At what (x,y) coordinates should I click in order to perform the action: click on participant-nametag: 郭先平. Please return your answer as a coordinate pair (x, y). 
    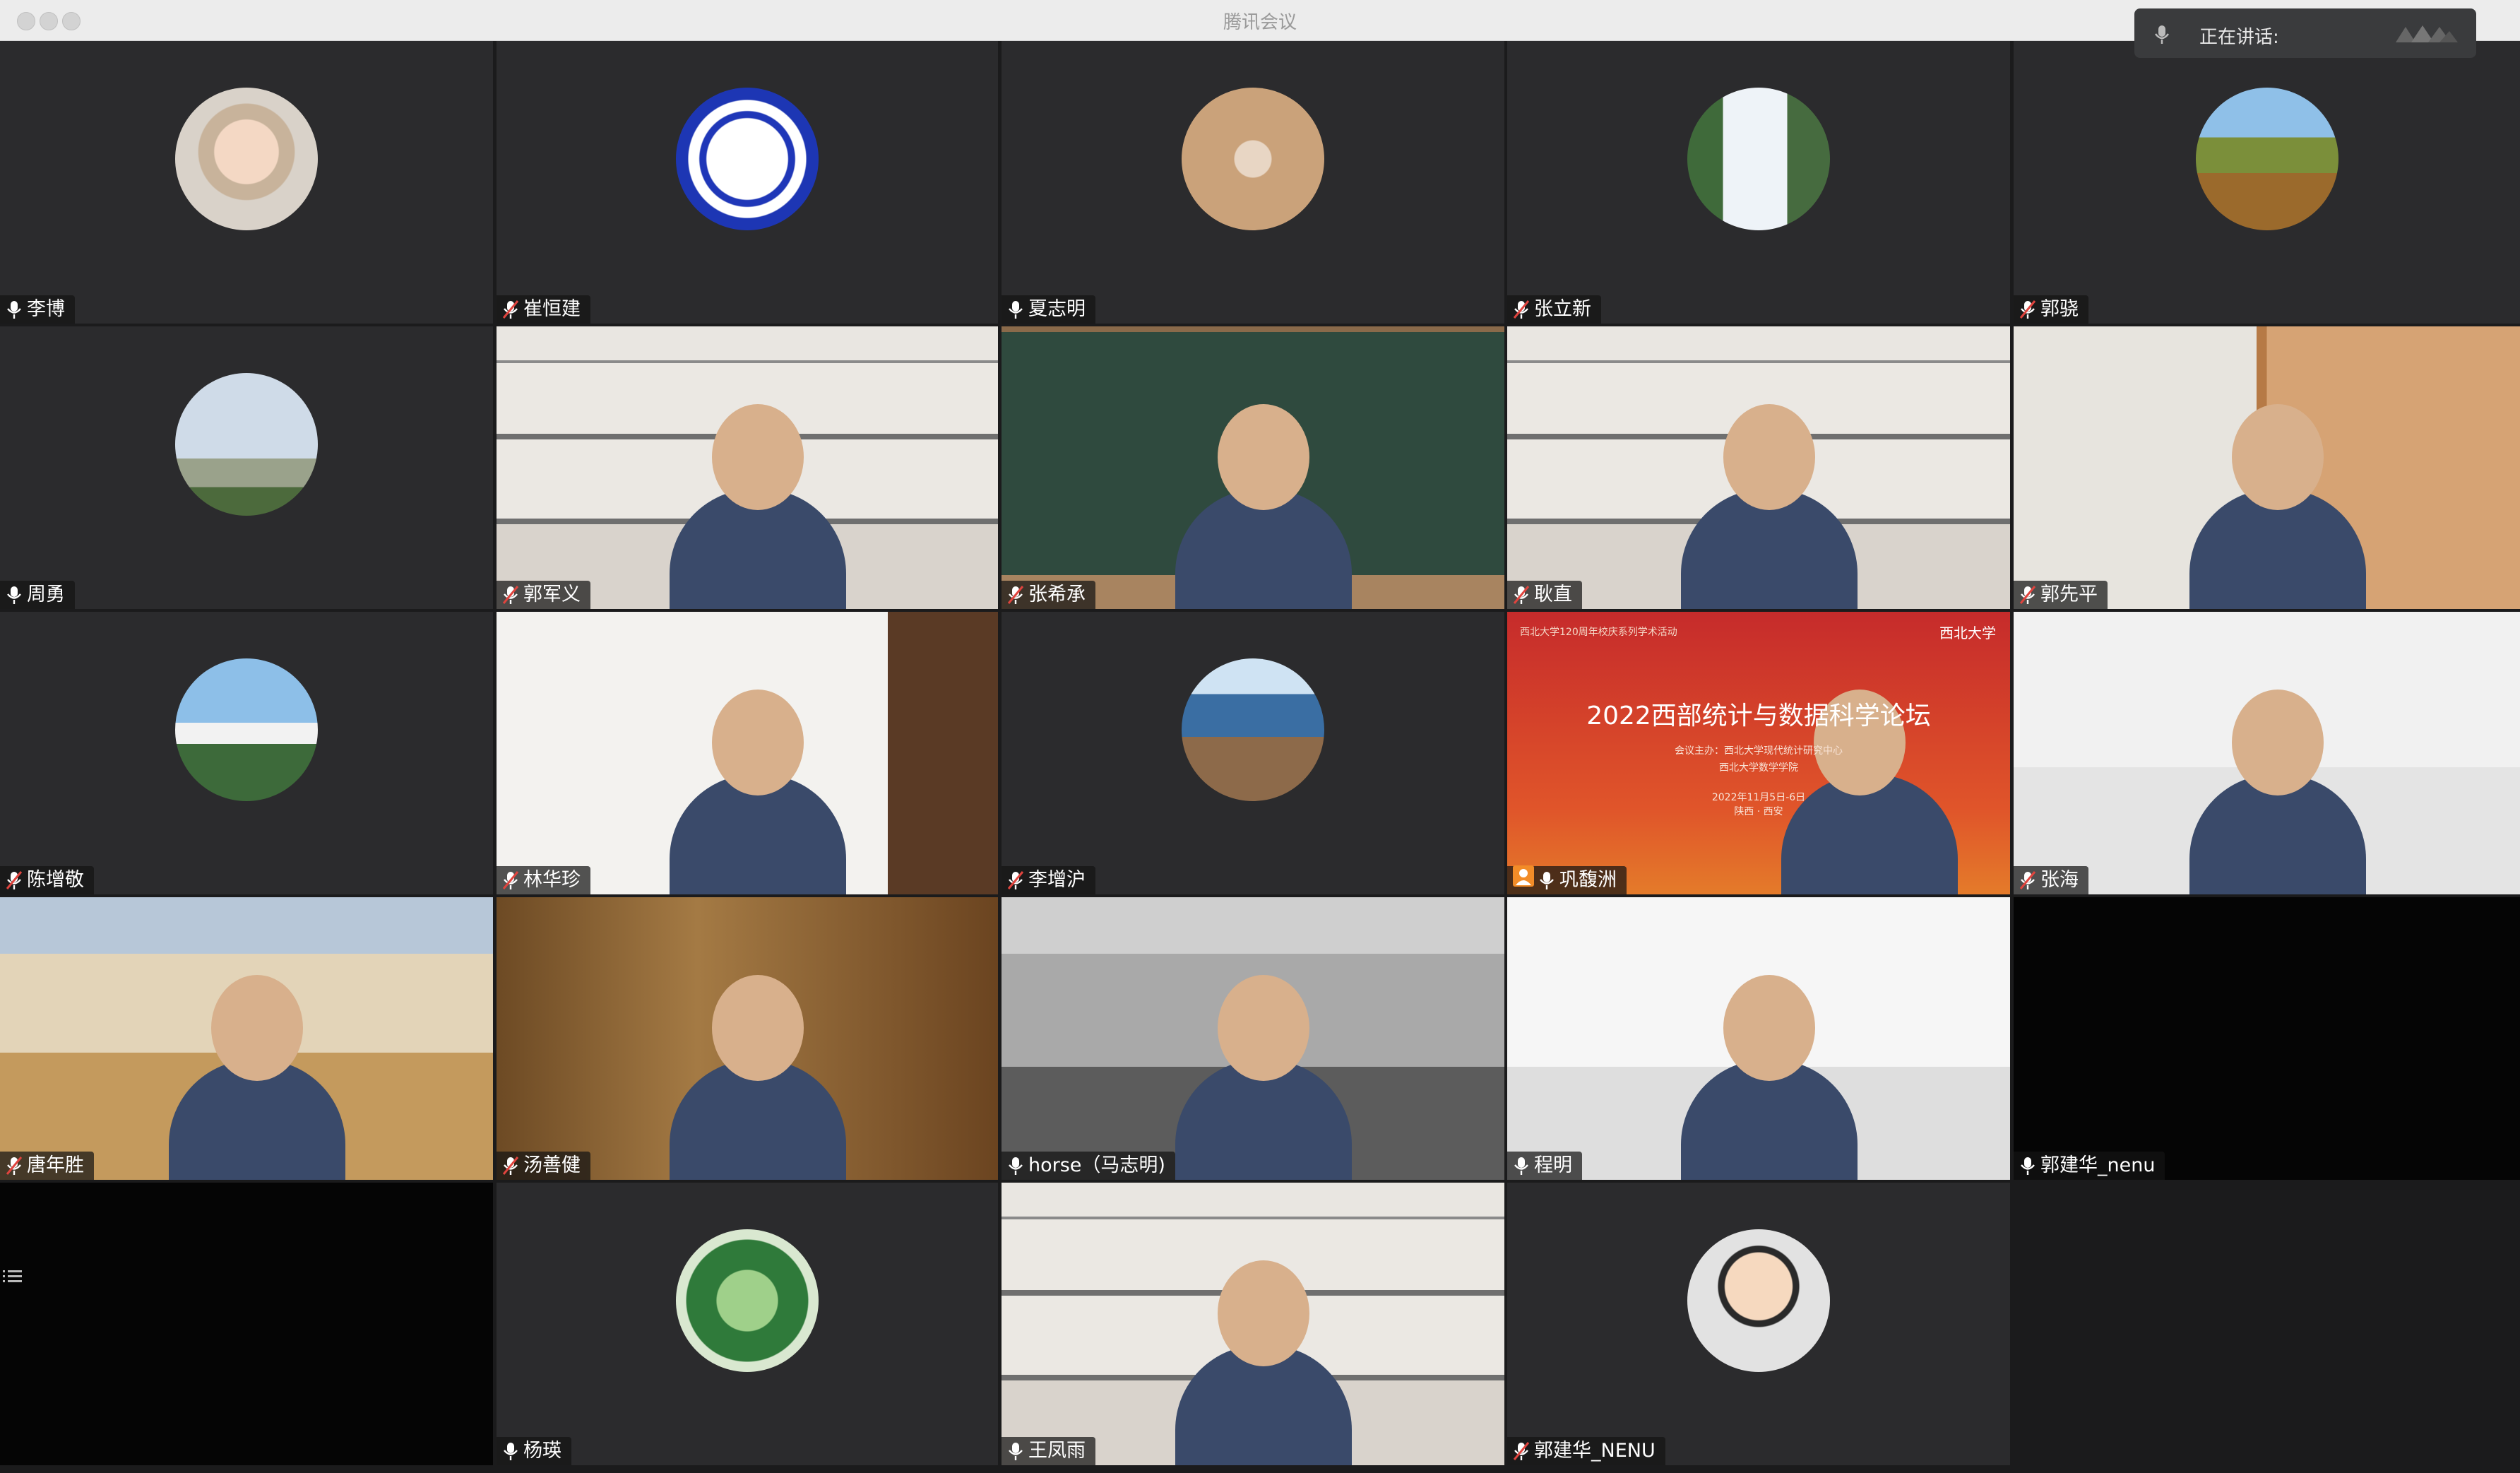
    Looking at the image, I should click on (2061, 595).